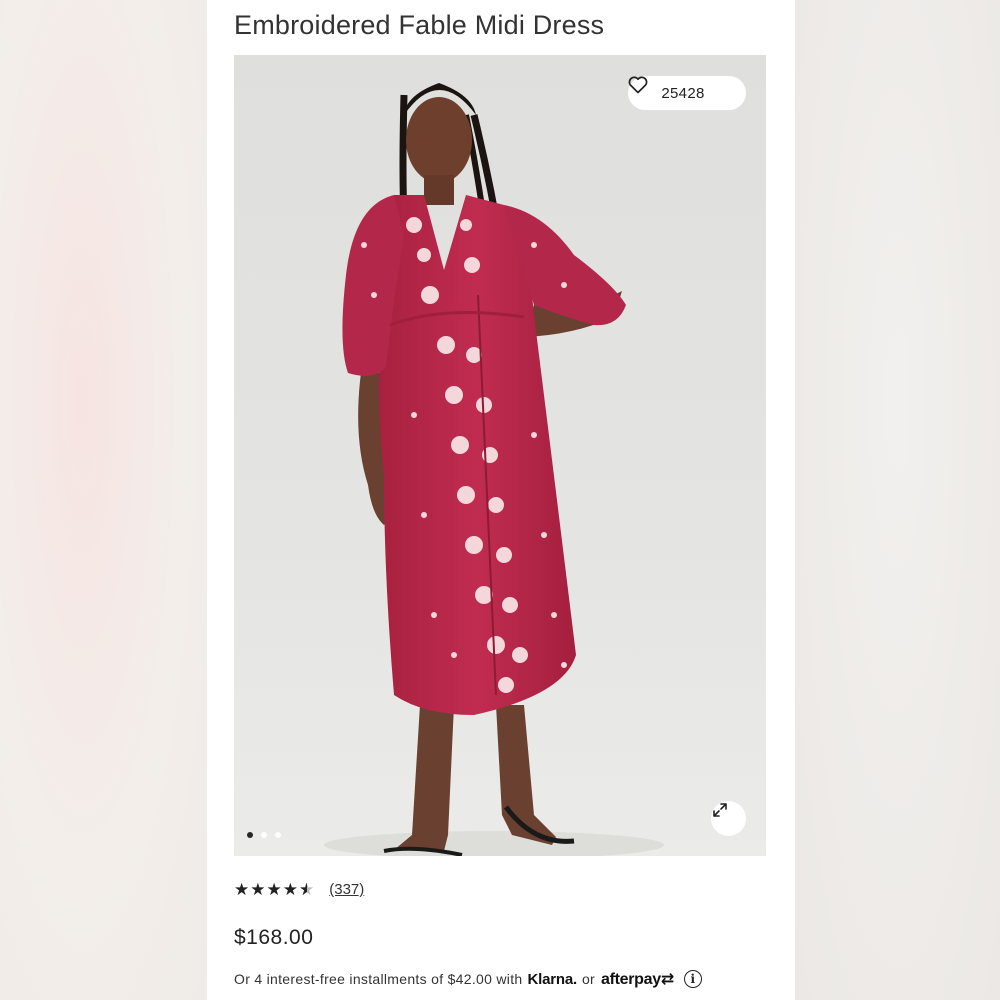 The image size is (1000, 1000). I want to click on afterpay-arrows-icon: ⇄, so click(667, 979).